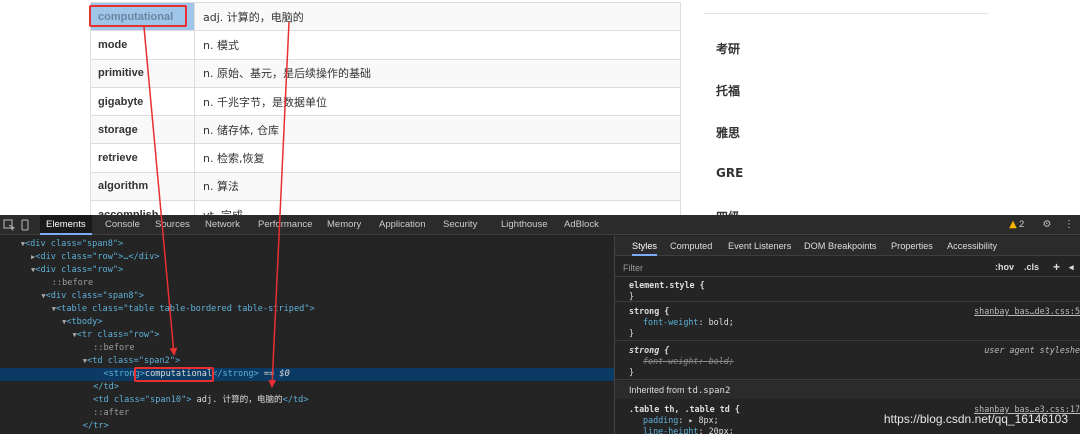 This screenshot has height=434, width=1080. What do you see at coordinates (840, 246) in the screenshot?
I see `tab-dom-breakpoints: DOM Breakpoints` at bounding box center [840, 246].